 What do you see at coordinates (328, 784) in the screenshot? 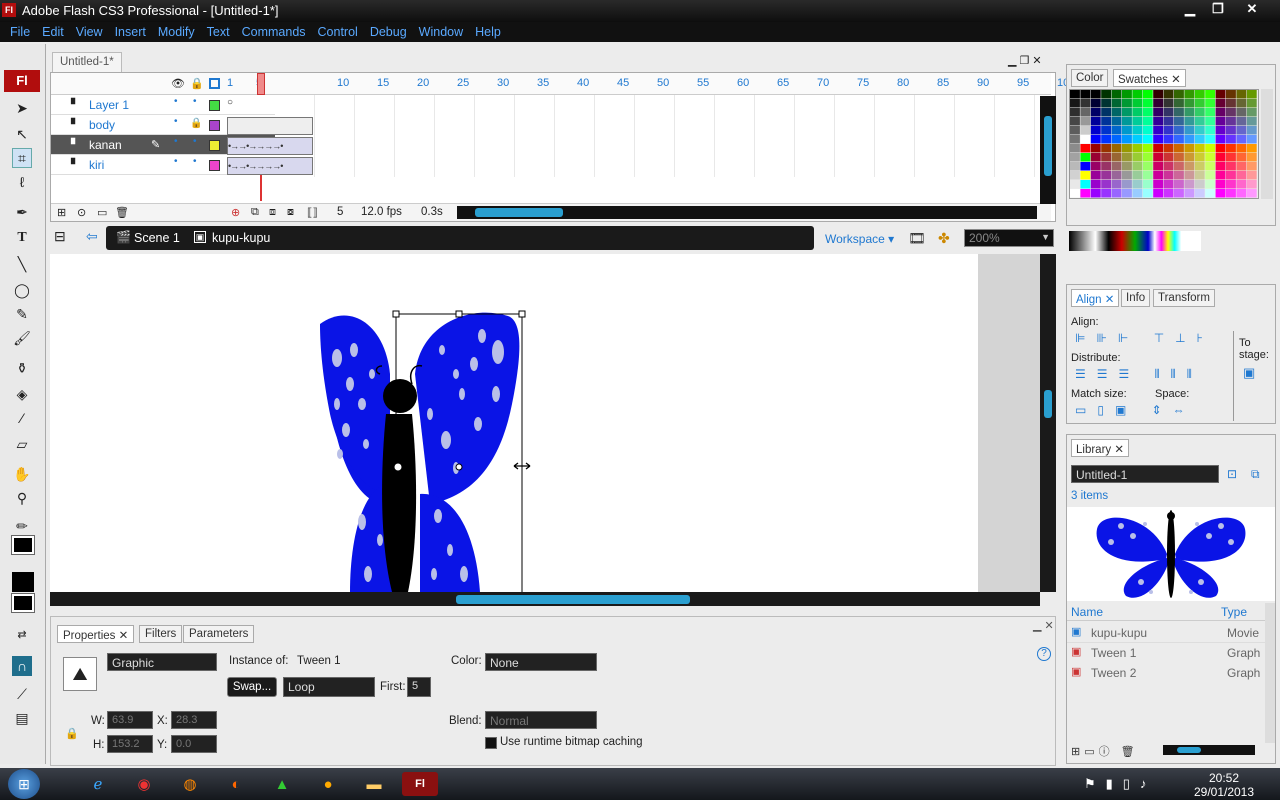
I see `media-icon: ●` at bounding box center [328, 784].